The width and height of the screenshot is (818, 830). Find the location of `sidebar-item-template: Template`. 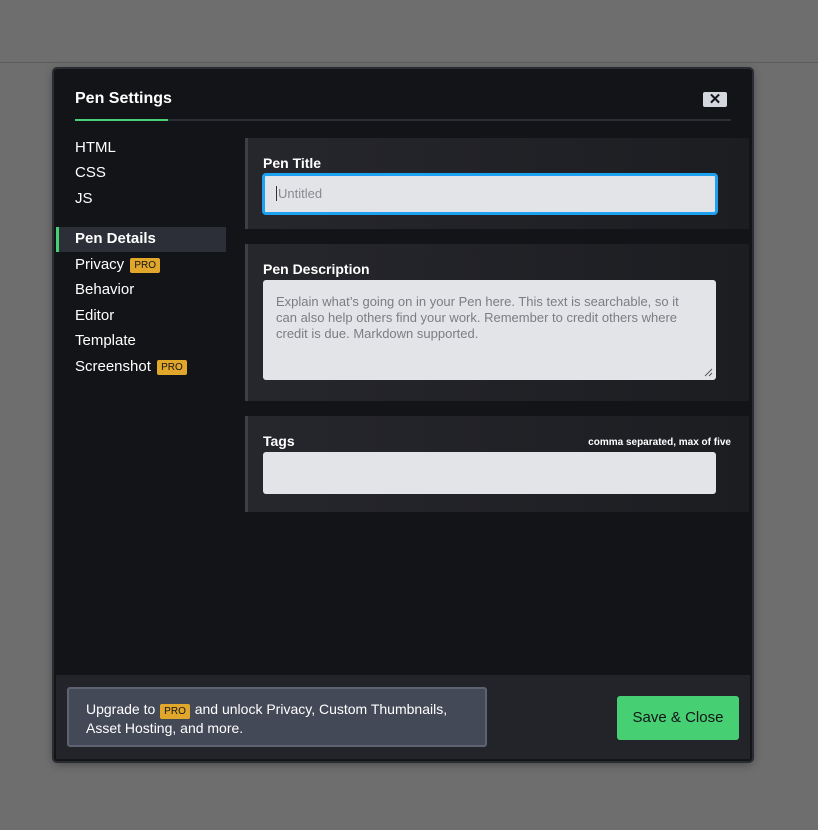

sidebar-item-template: Template is located at coordinates (105, 340).